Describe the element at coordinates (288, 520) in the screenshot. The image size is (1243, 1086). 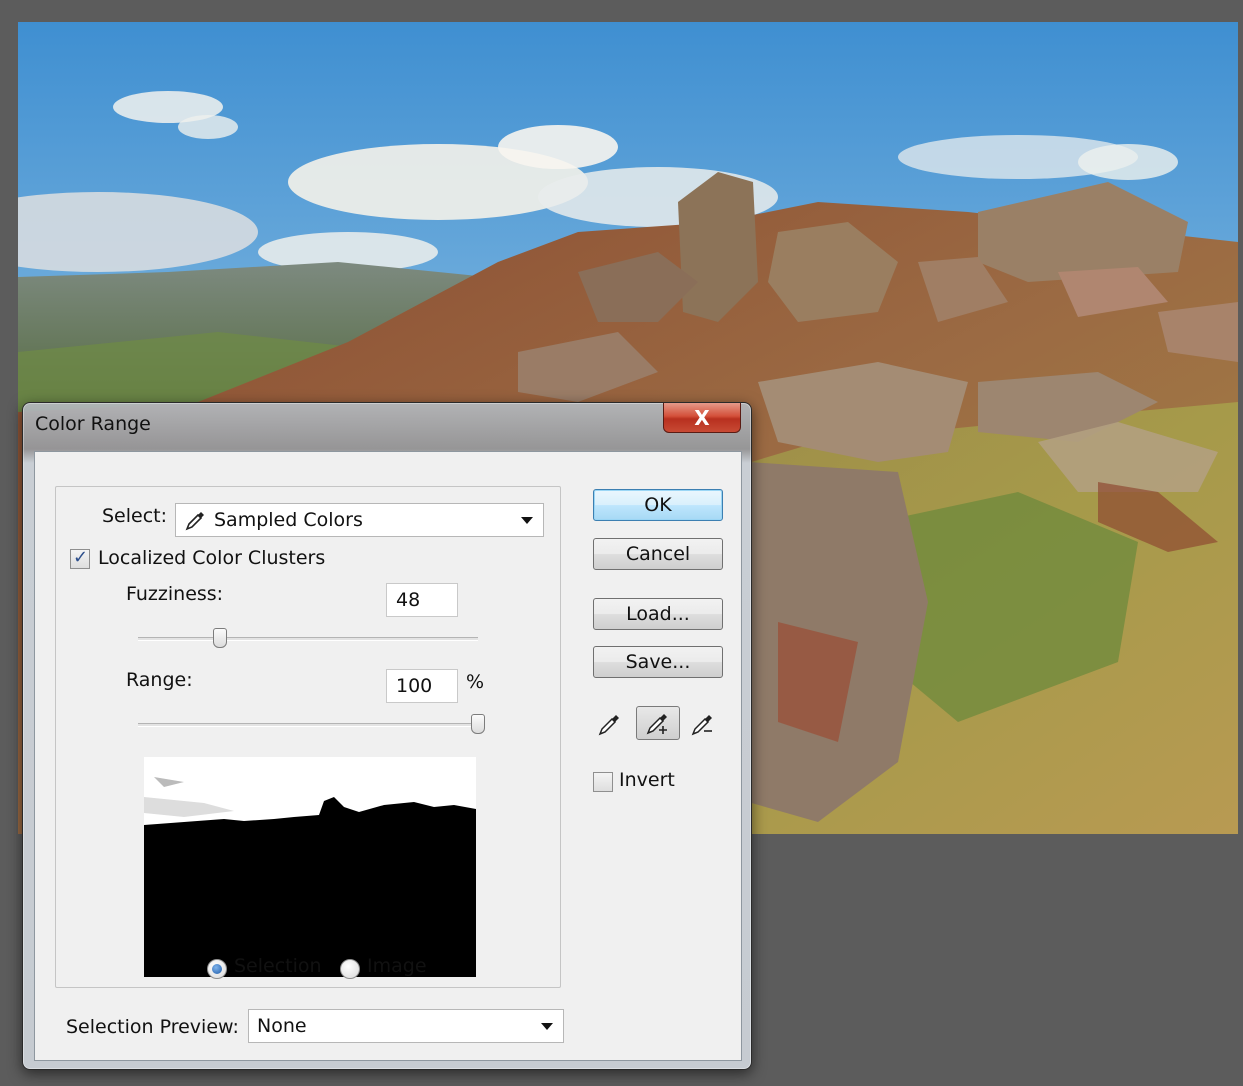
I see `select-value: Sampled Colors` at that location.